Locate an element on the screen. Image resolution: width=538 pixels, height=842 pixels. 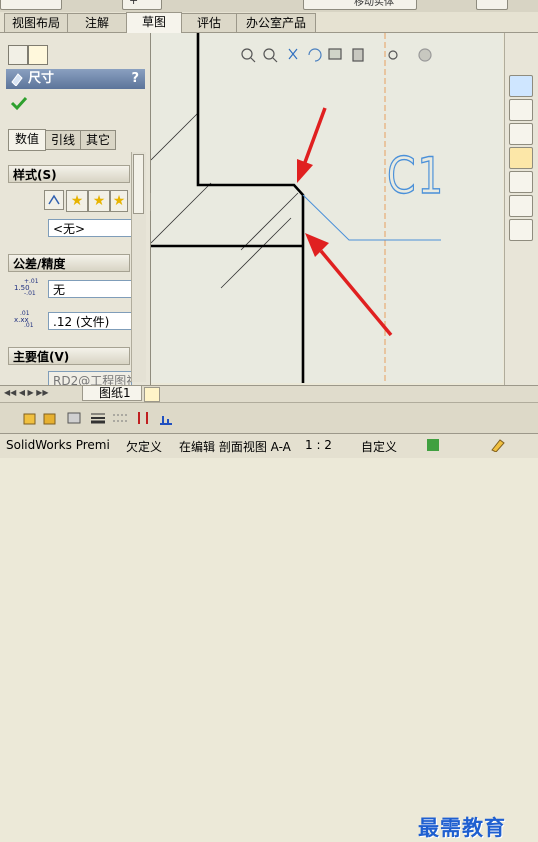
appearances-icon is located at coordinates (521, 206).